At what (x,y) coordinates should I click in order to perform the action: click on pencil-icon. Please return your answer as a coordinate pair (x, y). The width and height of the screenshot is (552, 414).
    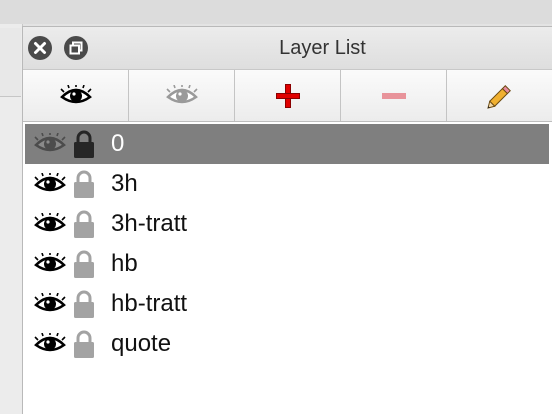
    Looking at the image, I should click on (498, 96).